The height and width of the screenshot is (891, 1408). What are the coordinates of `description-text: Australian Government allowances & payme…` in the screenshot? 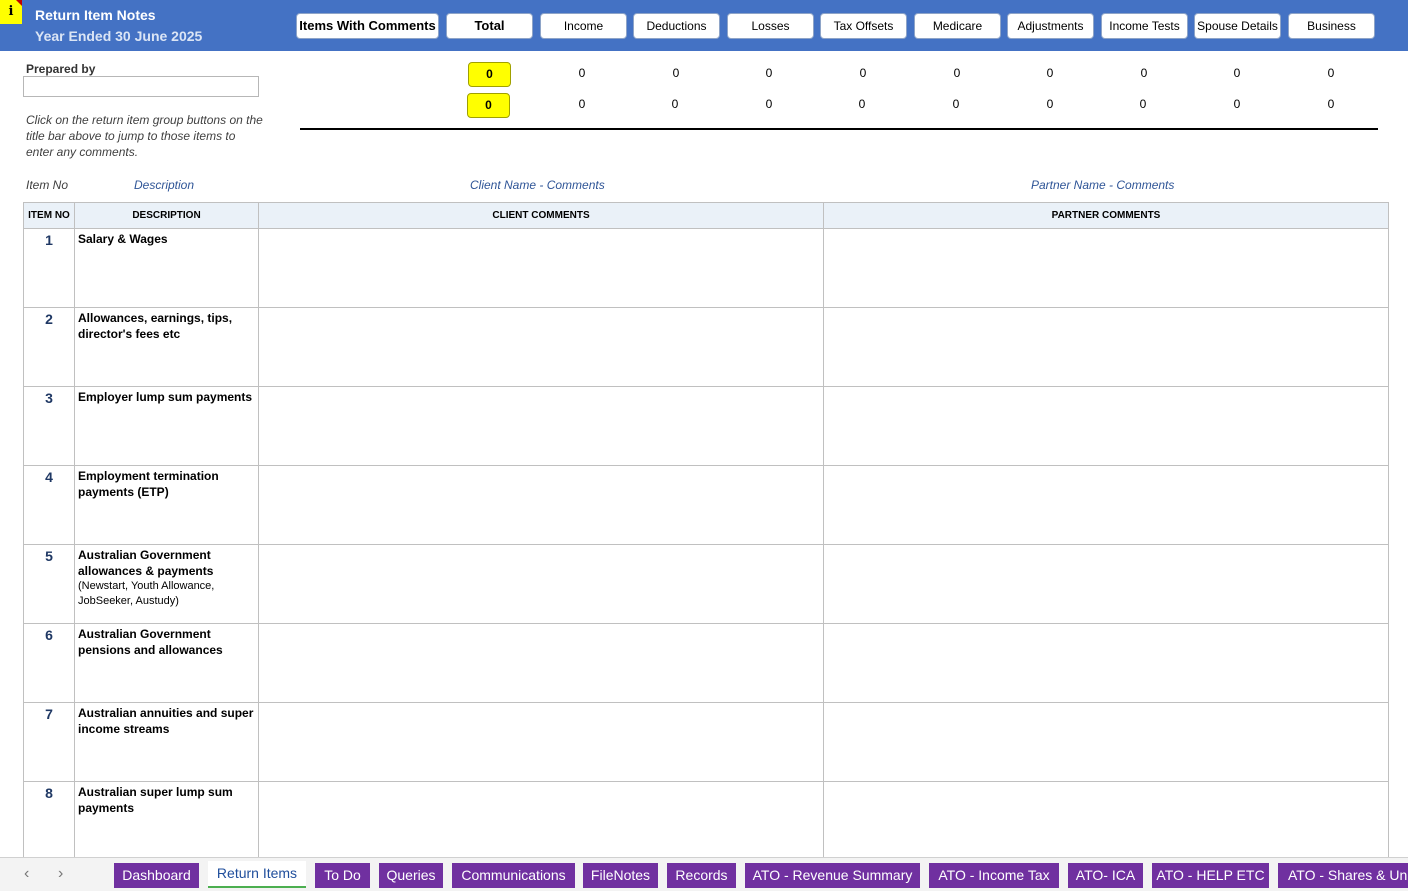 It's located at (146, 563).